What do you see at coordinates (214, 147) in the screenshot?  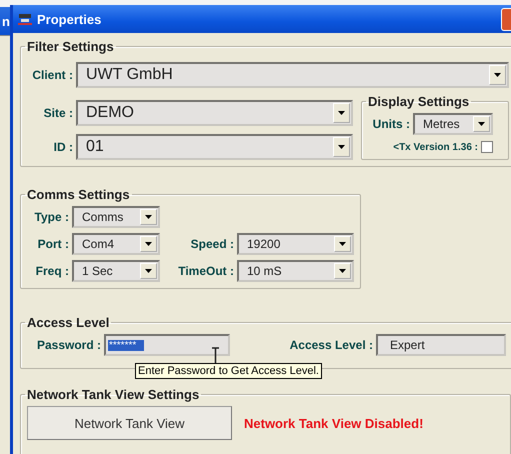 I see `id-dropdown: 01` at bounding box center [214, 147].